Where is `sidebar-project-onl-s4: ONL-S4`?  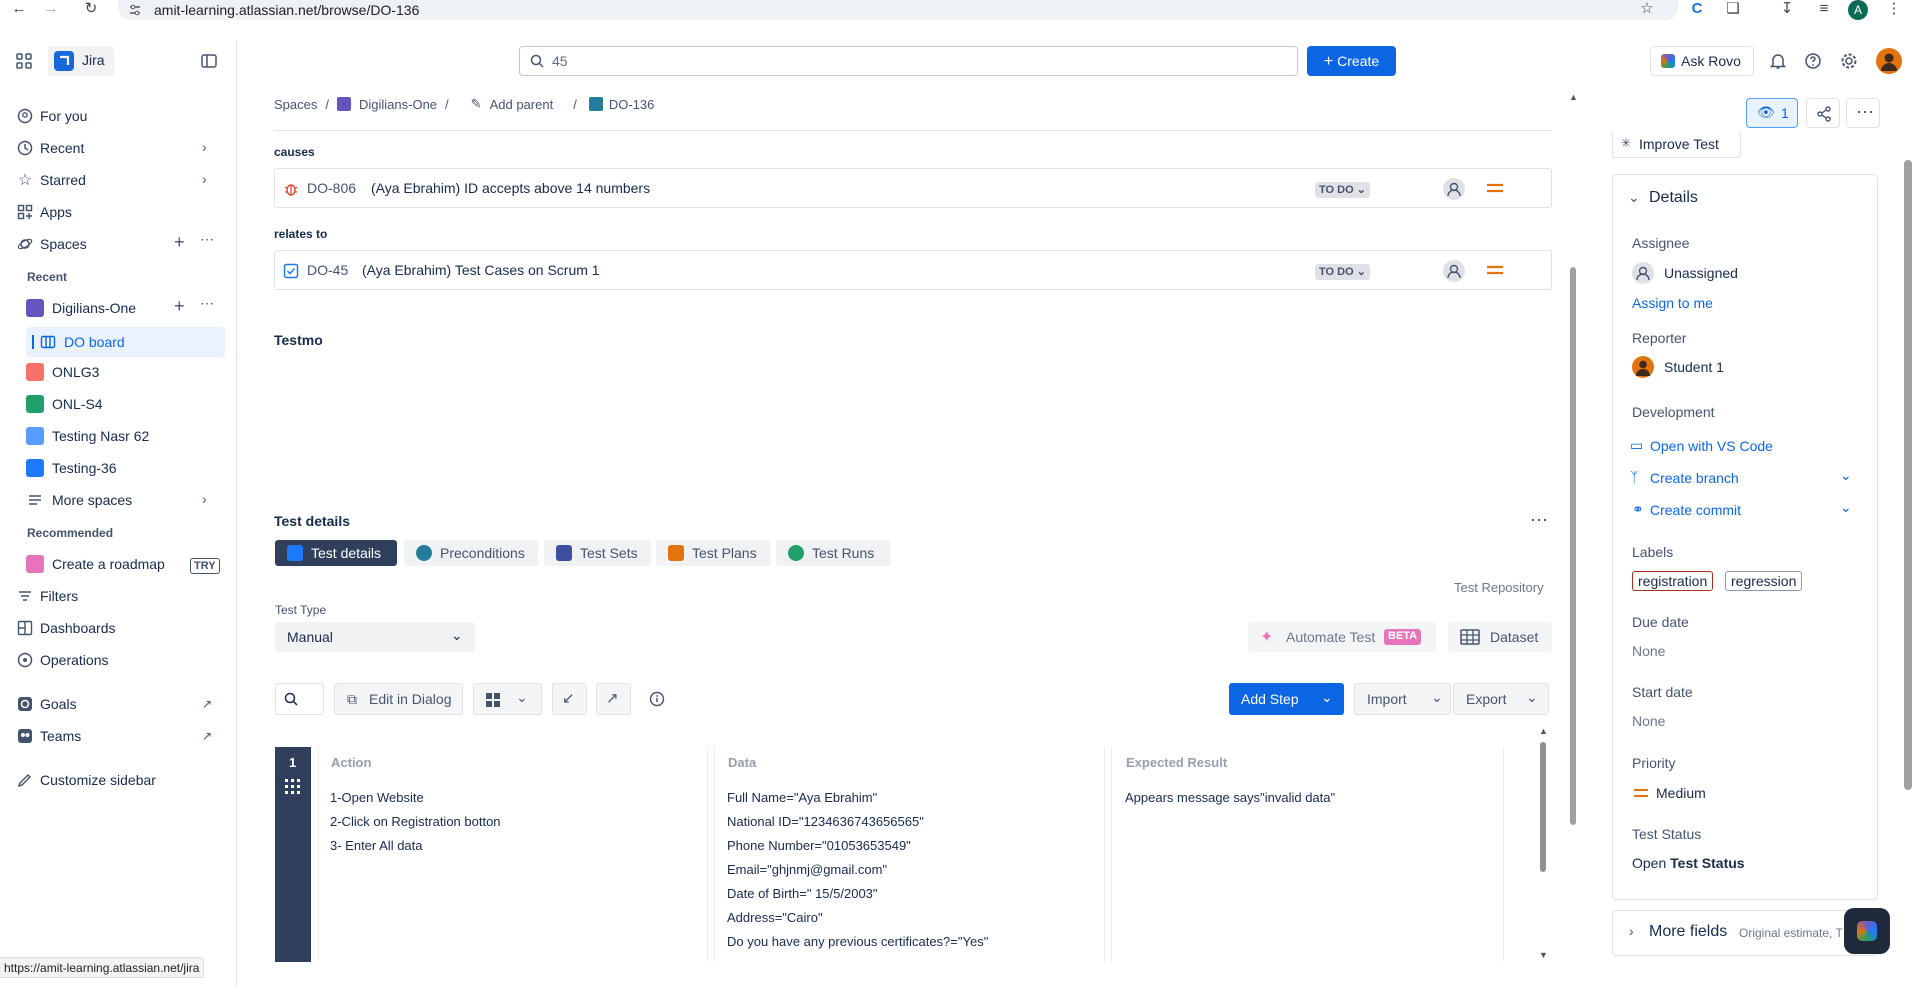
sidebar-project-onl-s4: ONL-S4 is located at coordinates (64, 404).